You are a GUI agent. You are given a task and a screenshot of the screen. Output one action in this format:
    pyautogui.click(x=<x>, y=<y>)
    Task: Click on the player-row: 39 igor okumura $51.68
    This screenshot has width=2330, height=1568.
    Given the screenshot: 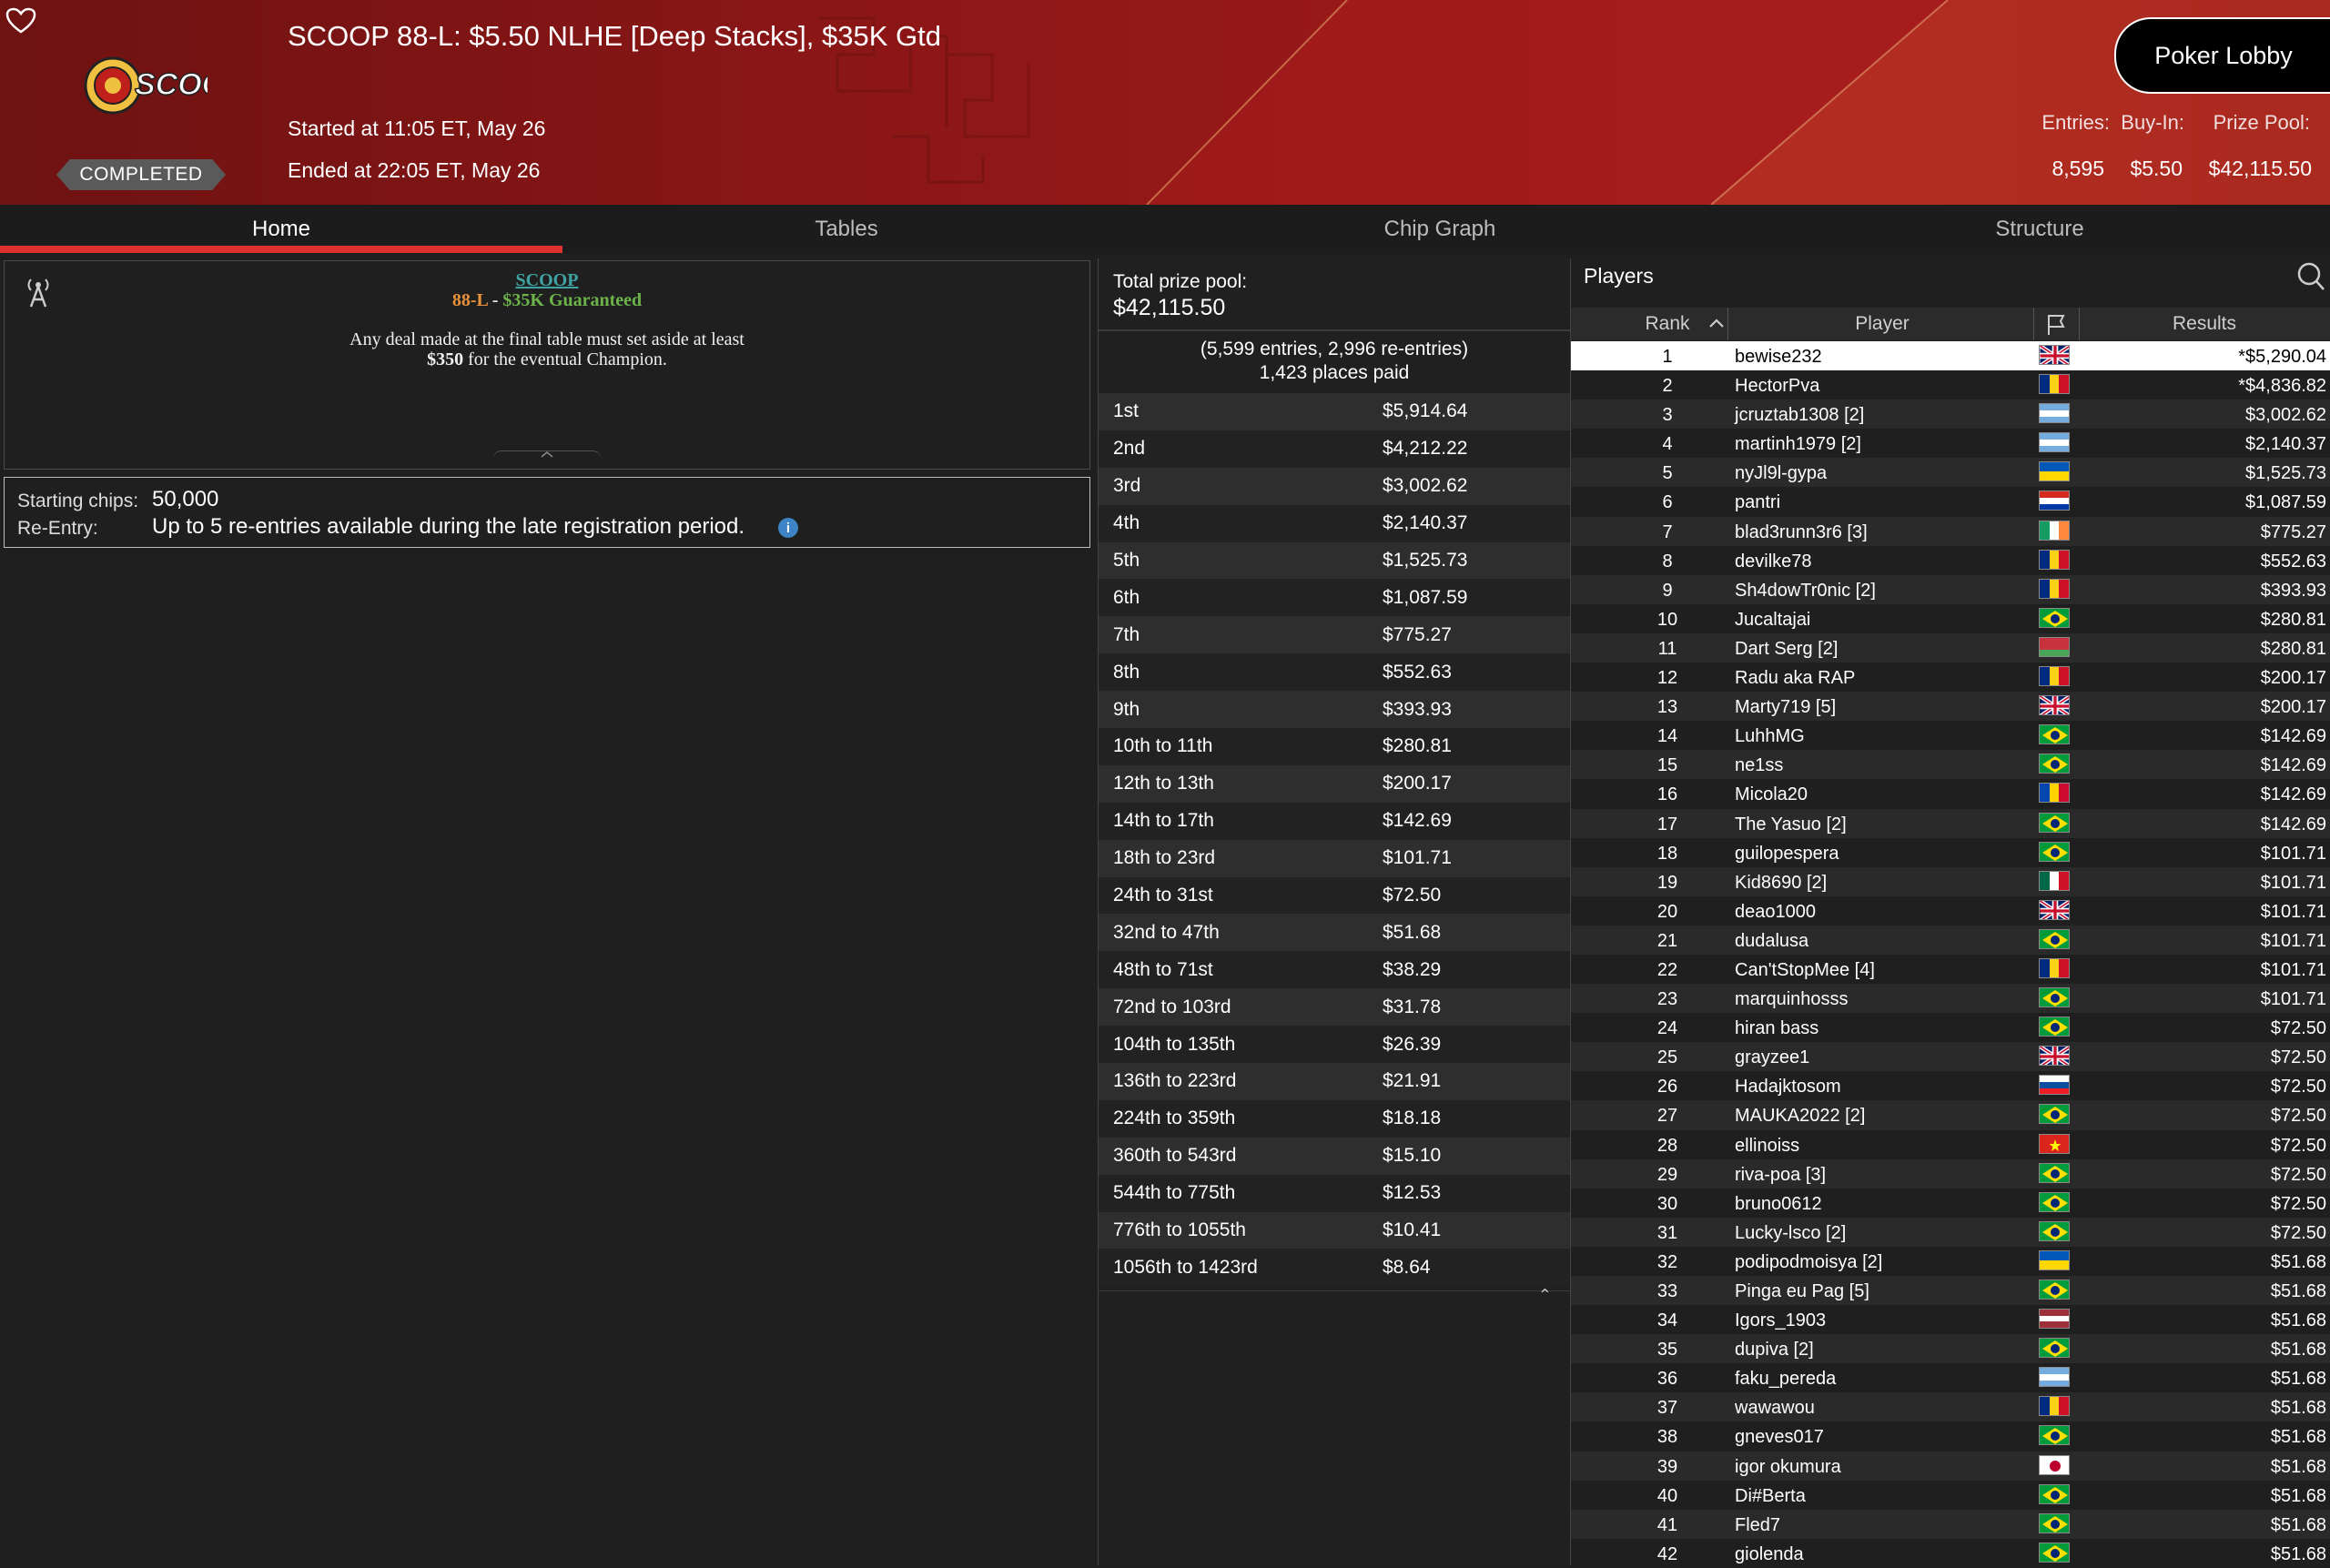 What is the action you would take?
    pyautogui.click(x=1950, y=1466)
    